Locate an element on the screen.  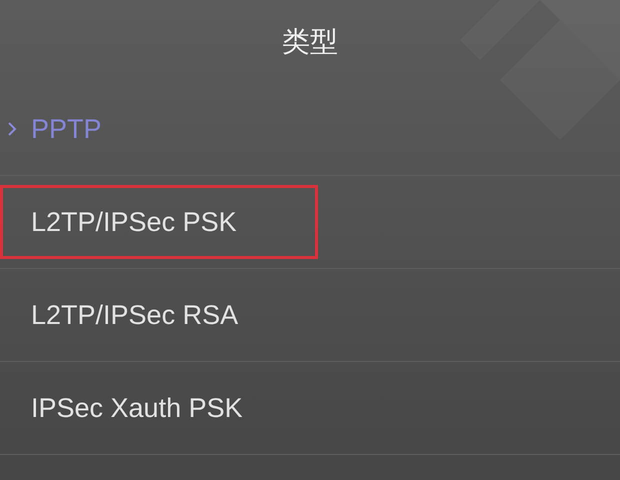
chevron-icon is located at coordinates (12, 129).